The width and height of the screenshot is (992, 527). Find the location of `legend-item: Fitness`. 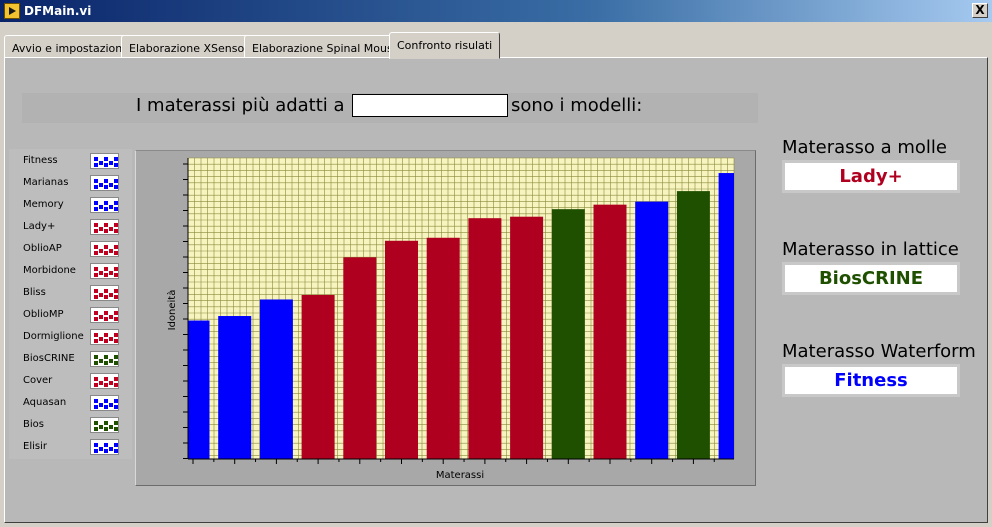

legend-item: Fitness is located at coordinates (70, 161).